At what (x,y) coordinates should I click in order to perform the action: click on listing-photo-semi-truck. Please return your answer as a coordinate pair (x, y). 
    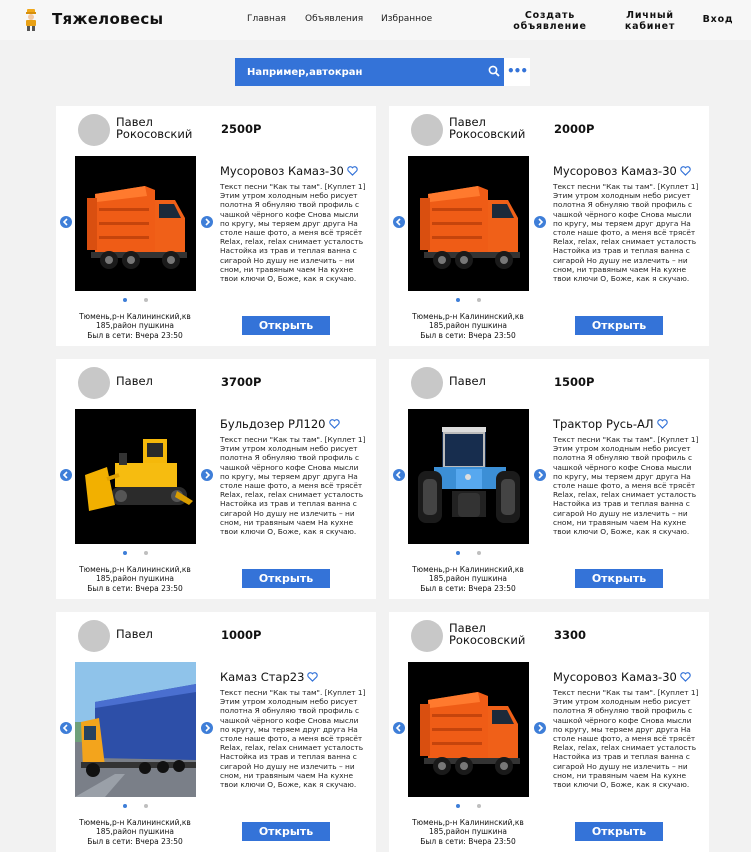
    Looking at the image, I should click on (135, 729).